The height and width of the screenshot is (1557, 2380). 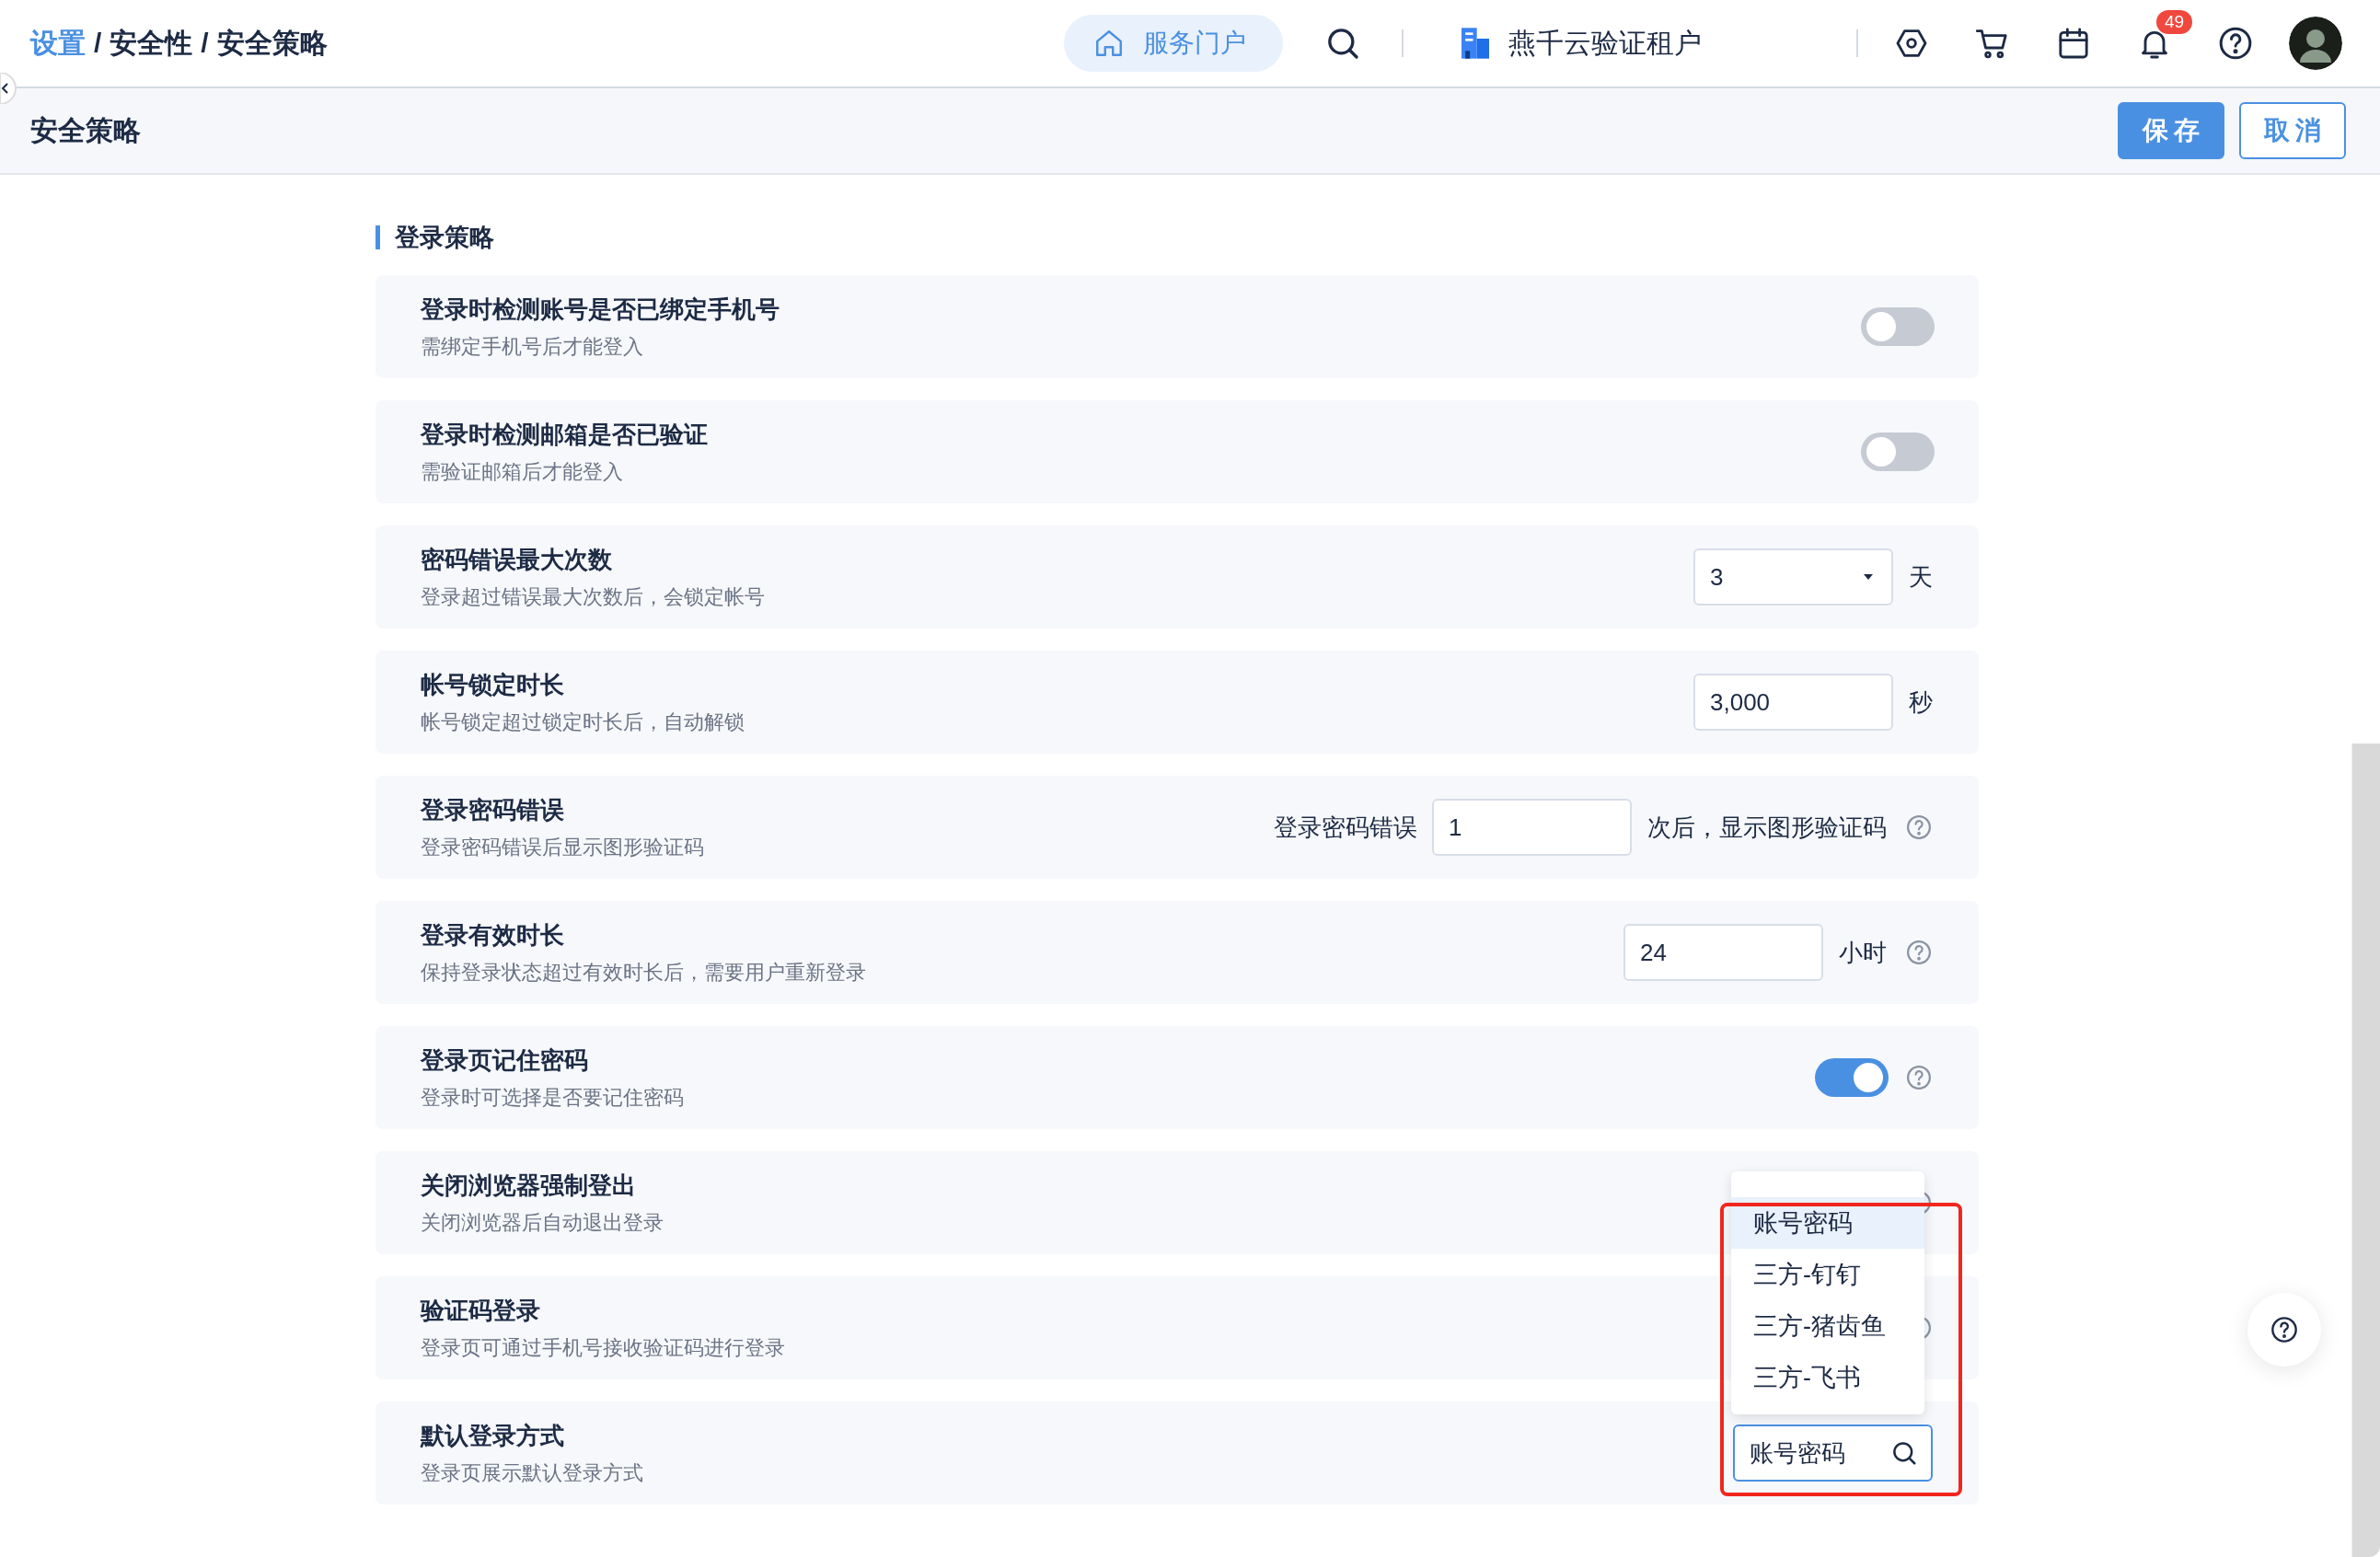 I want to click on unit-label: 次后，显示图形验证码, so click(x=1767, y=827).